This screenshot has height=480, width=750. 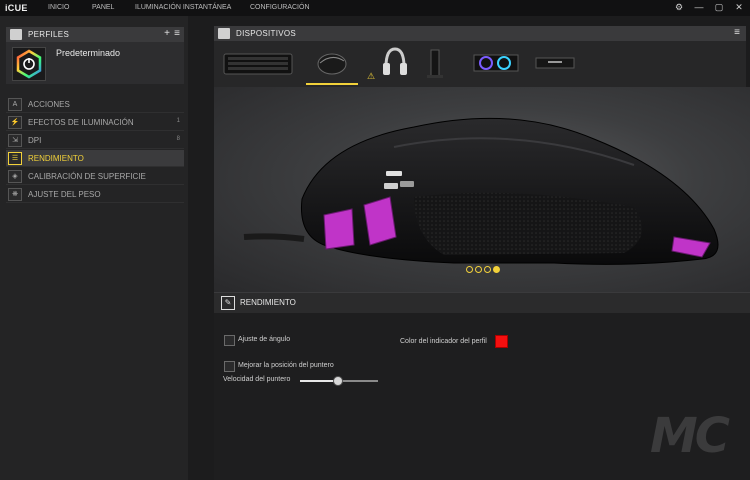 I want to click on carousel-dot-active, so click(x=496, y=269).